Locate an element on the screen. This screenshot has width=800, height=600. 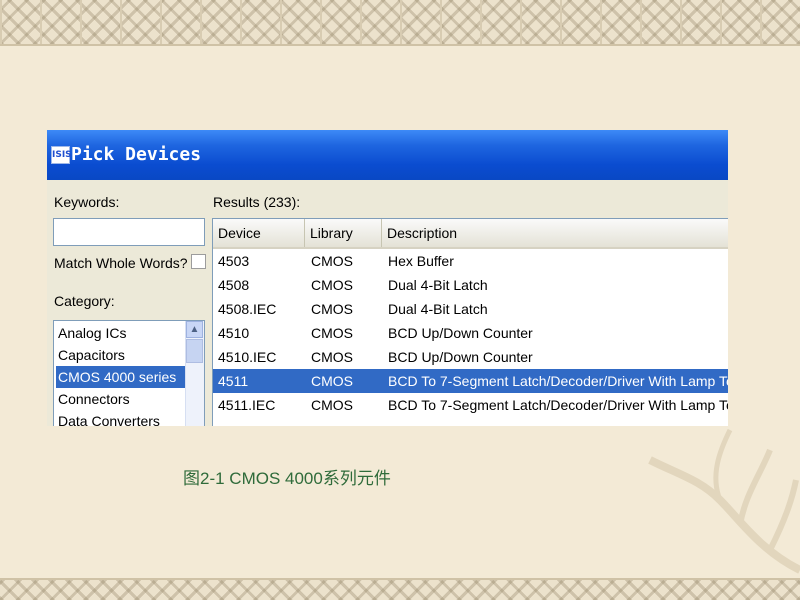
category-item: Data Converters is located at coordinates (121, 418).